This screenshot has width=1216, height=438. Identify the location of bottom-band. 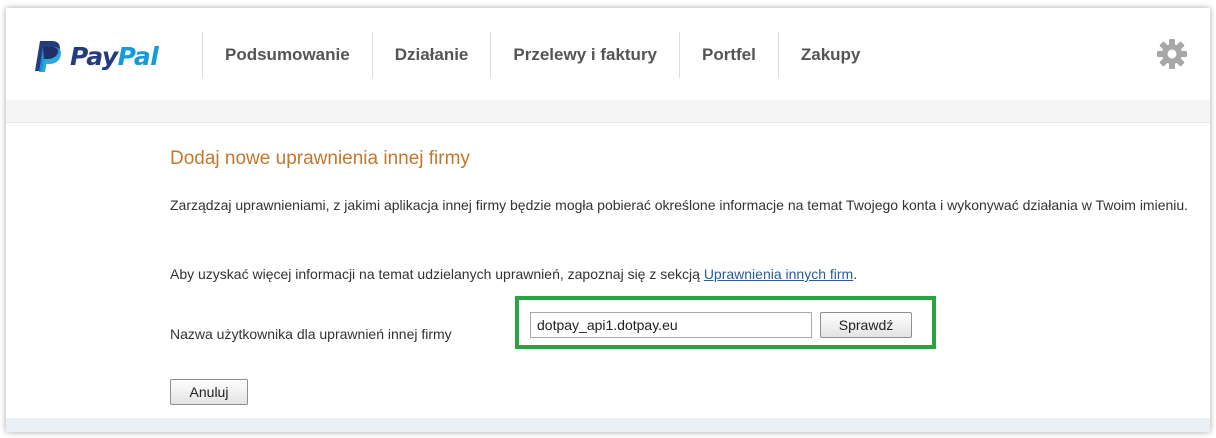
(608, 425).